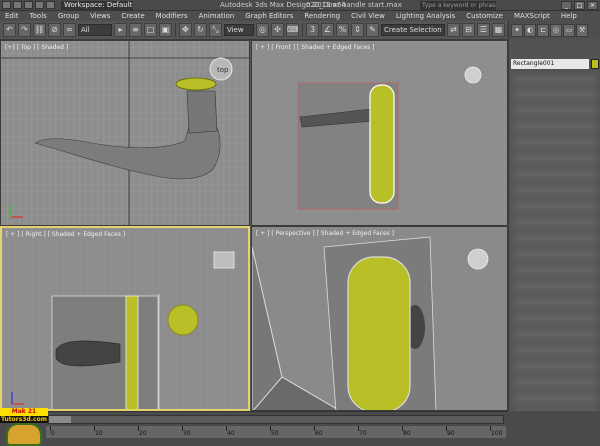 The image size is (600, 446). Describe the element at coordinates (363, 433) in the screenshot. I see `timeline-tick-label: 70` at that location.